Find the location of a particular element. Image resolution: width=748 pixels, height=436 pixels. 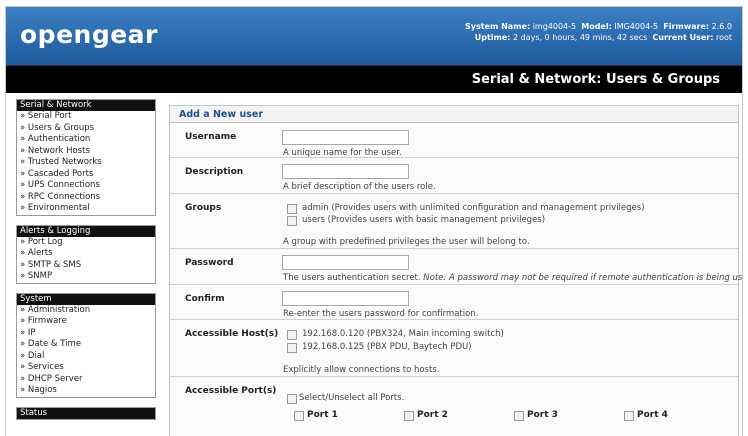

sidebar-item-authentication: » Authentication is located at coordinates (86, 140).